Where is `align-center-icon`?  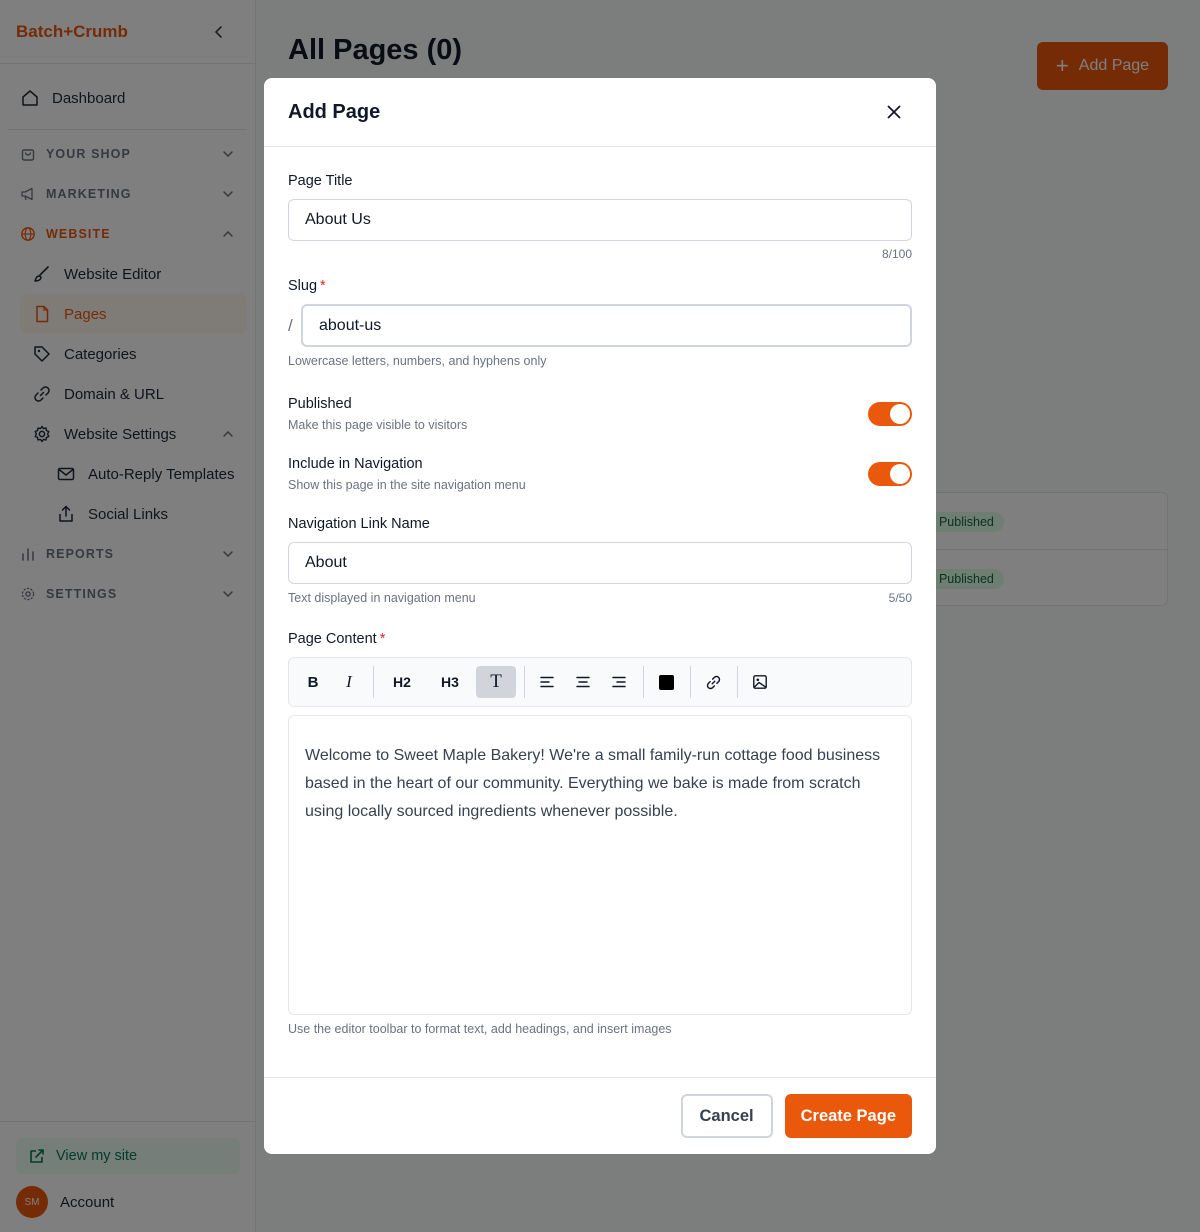 align-center-icon is located at coordinates (583, 682).